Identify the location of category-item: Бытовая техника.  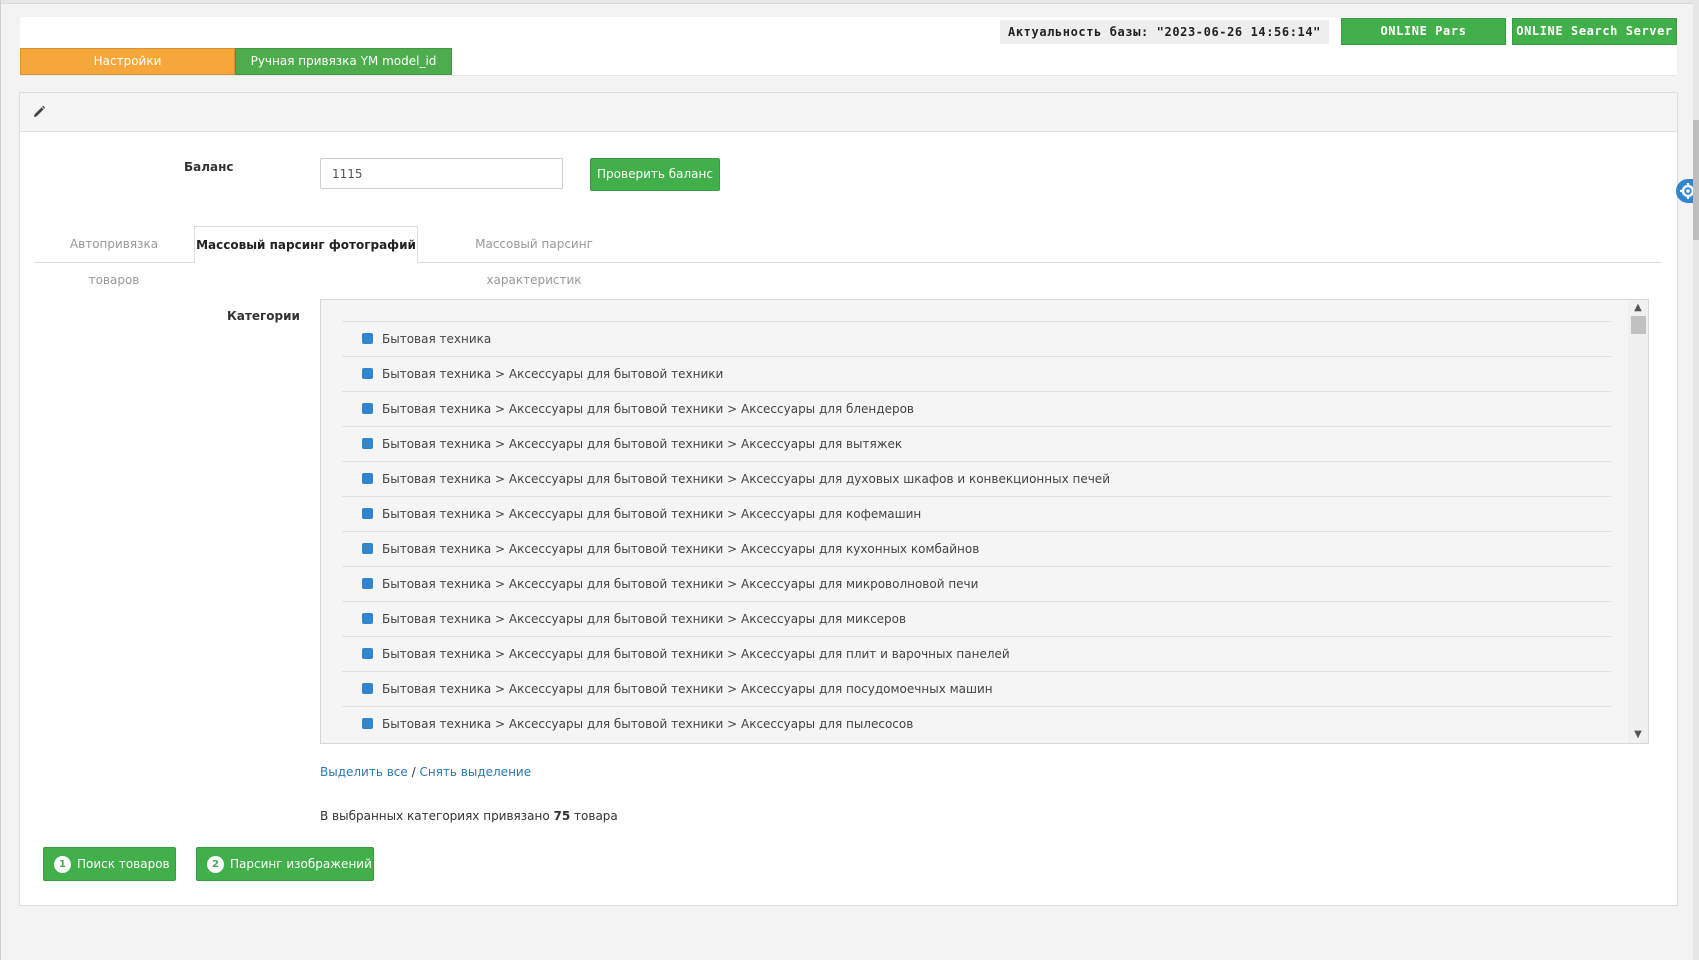
(976, 338).